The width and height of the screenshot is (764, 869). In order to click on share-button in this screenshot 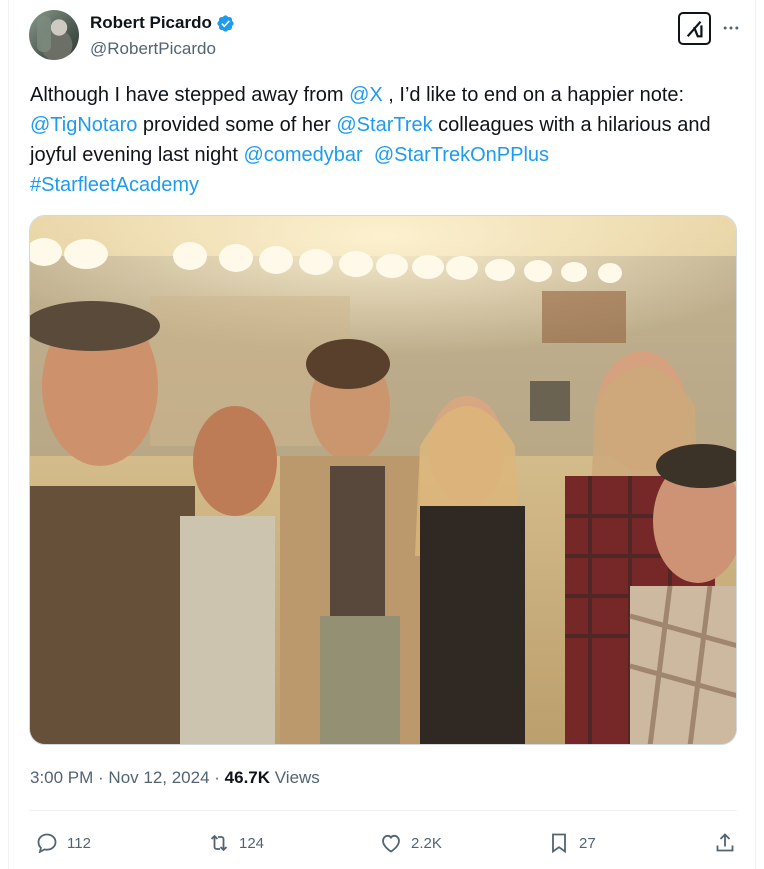, I will do `click(729, 843)`.